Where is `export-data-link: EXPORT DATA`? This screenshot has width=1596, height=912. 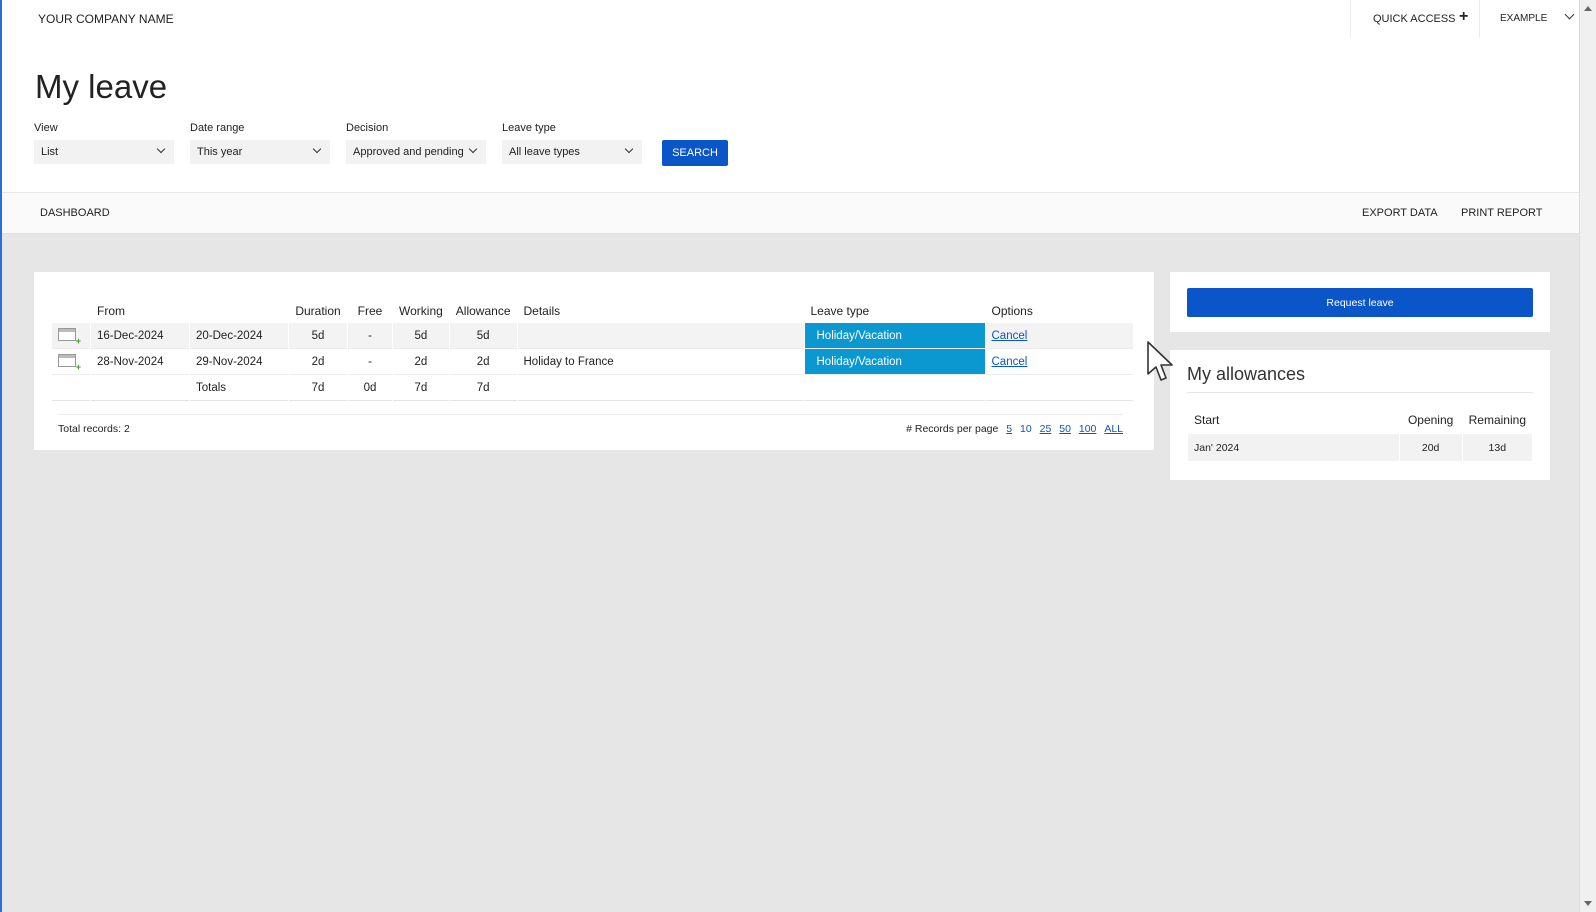 export-data-link: EXPORT DATA is located at coordinates (1400, 213).